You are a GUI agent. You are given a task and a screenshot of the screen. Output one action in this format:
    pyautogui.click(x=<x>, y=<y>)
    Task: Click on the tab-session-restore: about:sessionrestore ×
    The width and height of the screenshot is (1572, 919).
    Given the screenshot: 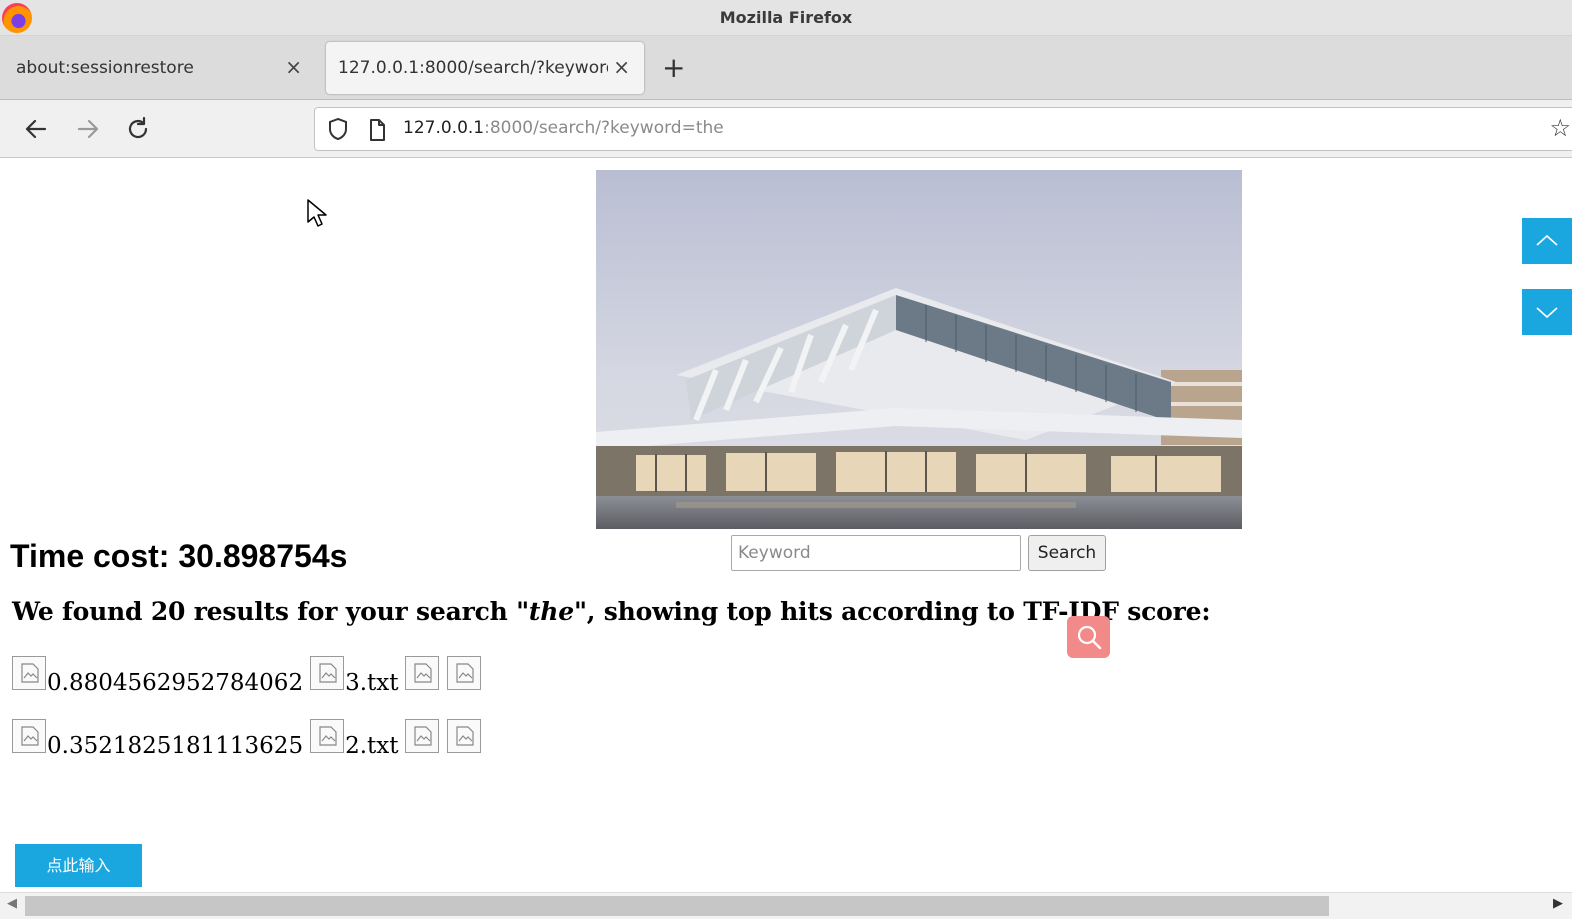 What is the action you would take?
    pyautogui.click(x=160, y=68)
    